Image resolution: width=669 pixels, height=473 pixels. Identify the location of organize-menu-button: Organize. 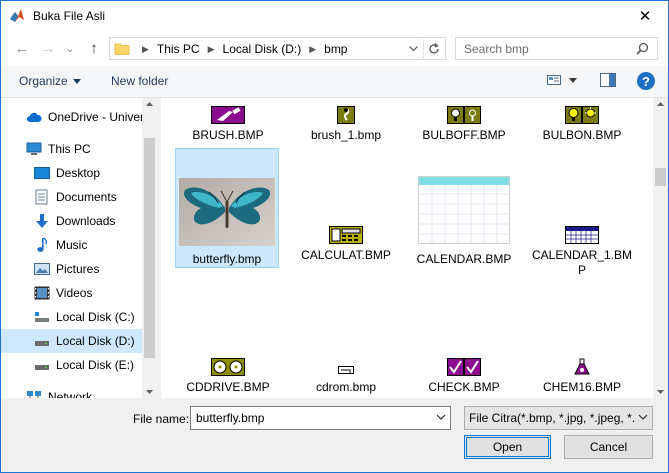
(50, 81).